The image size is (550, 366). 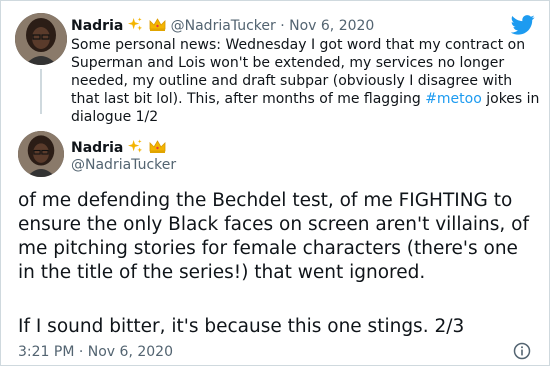 I want to click on avatar-tweet1, so click(x=41, y=39).